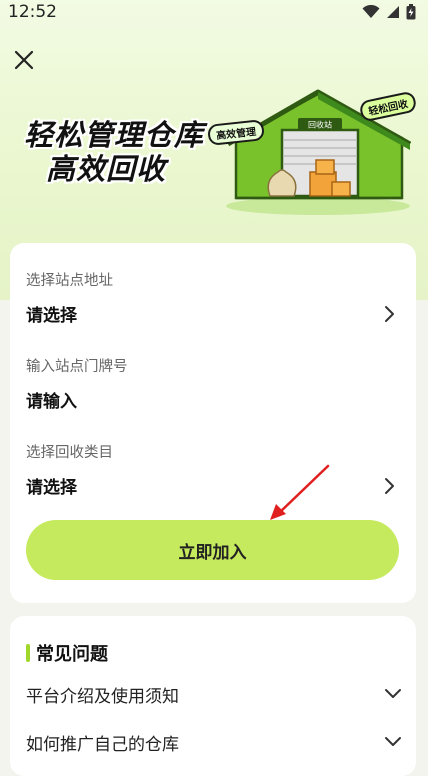 This screenshot has width=428, height=776. I want to click on faq-question: 如何推广自己的仓库, so click(102, 745).